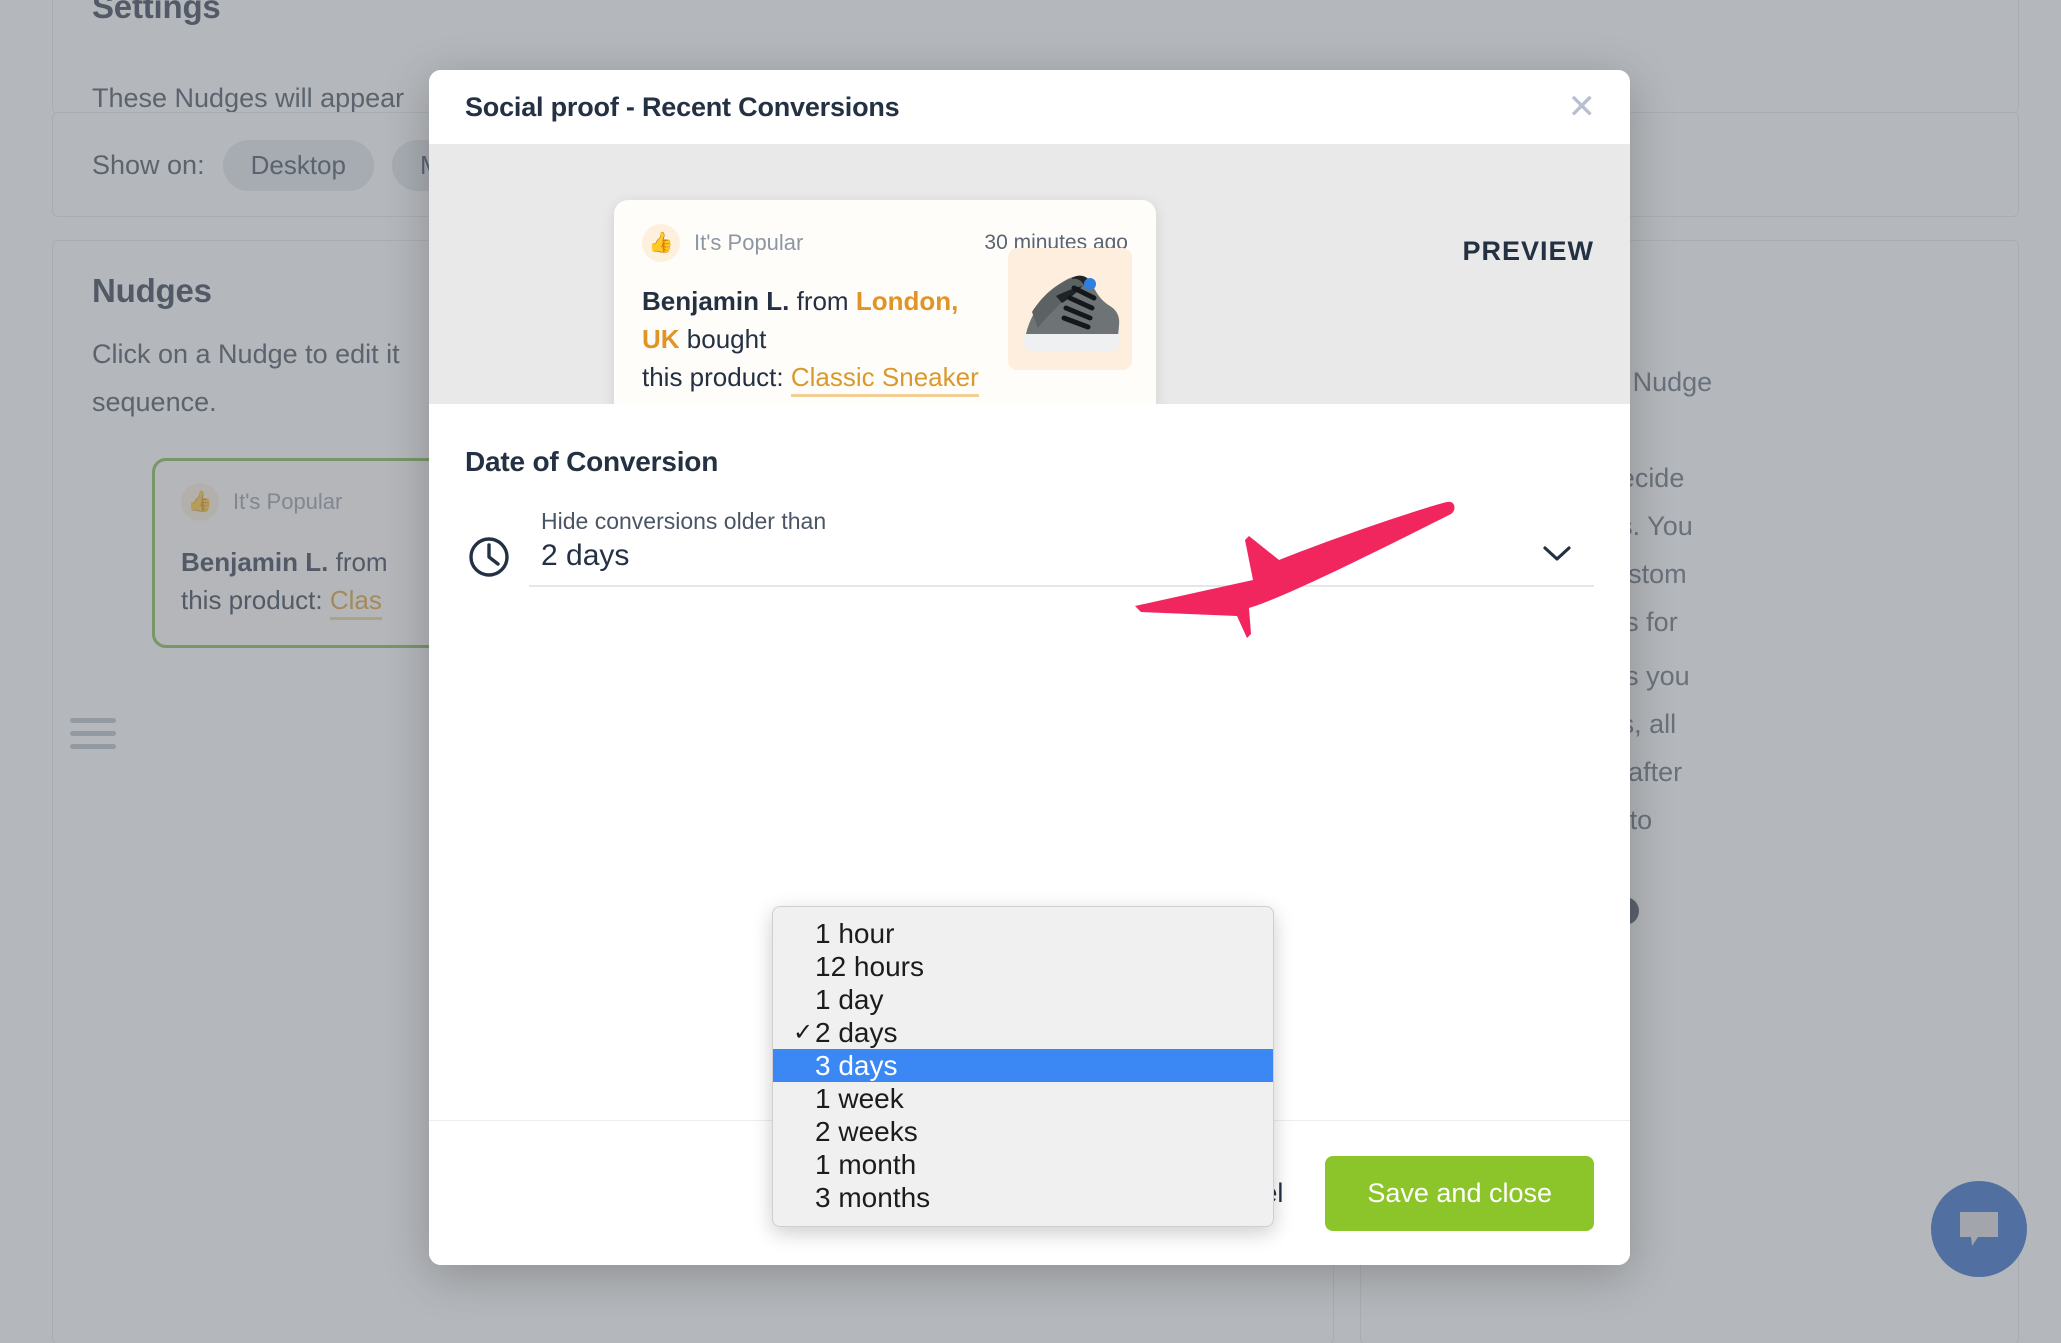 This screenshot has height=1343, width=2061. Describe the element at coordinates (873, 1197) in the screenshot. I see `dropdown-option-label: 3 months` at that location.